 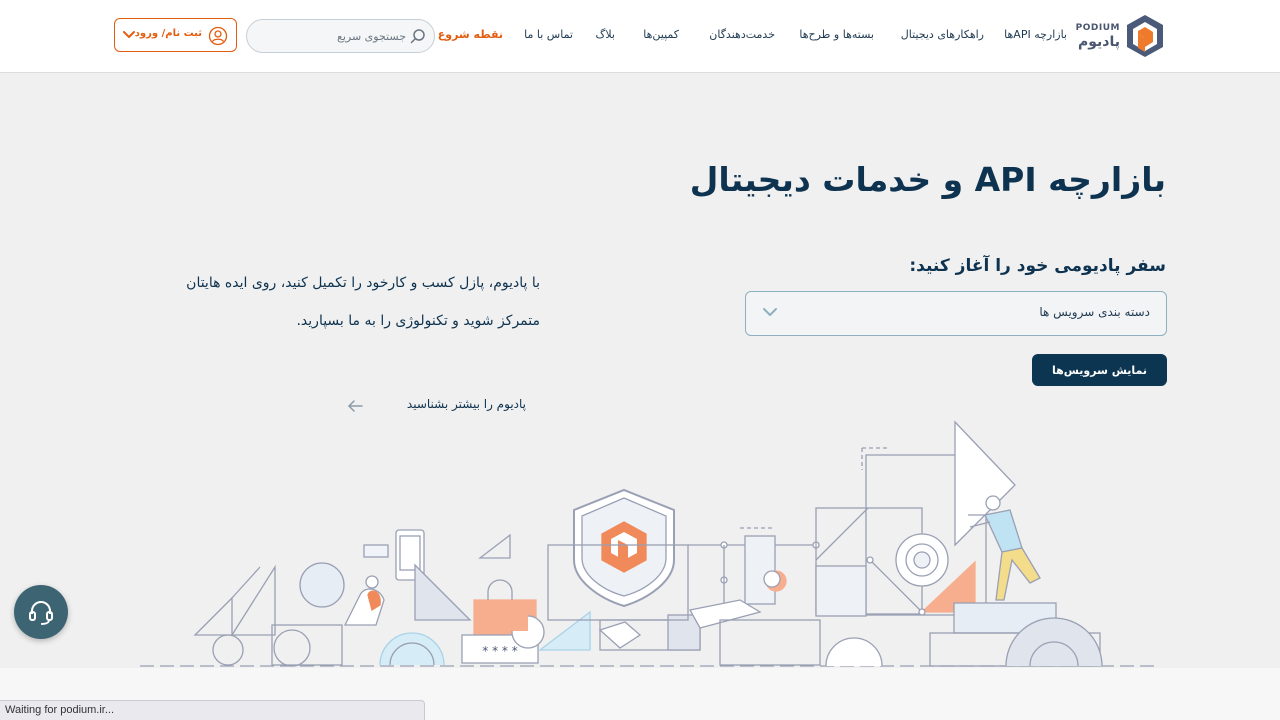 What do you see at coordinates (942, 34) in the screenshot?
I see `nav-item-digital-solutions: راهکارهای دیجیتال` at bounding box center [942, 34].